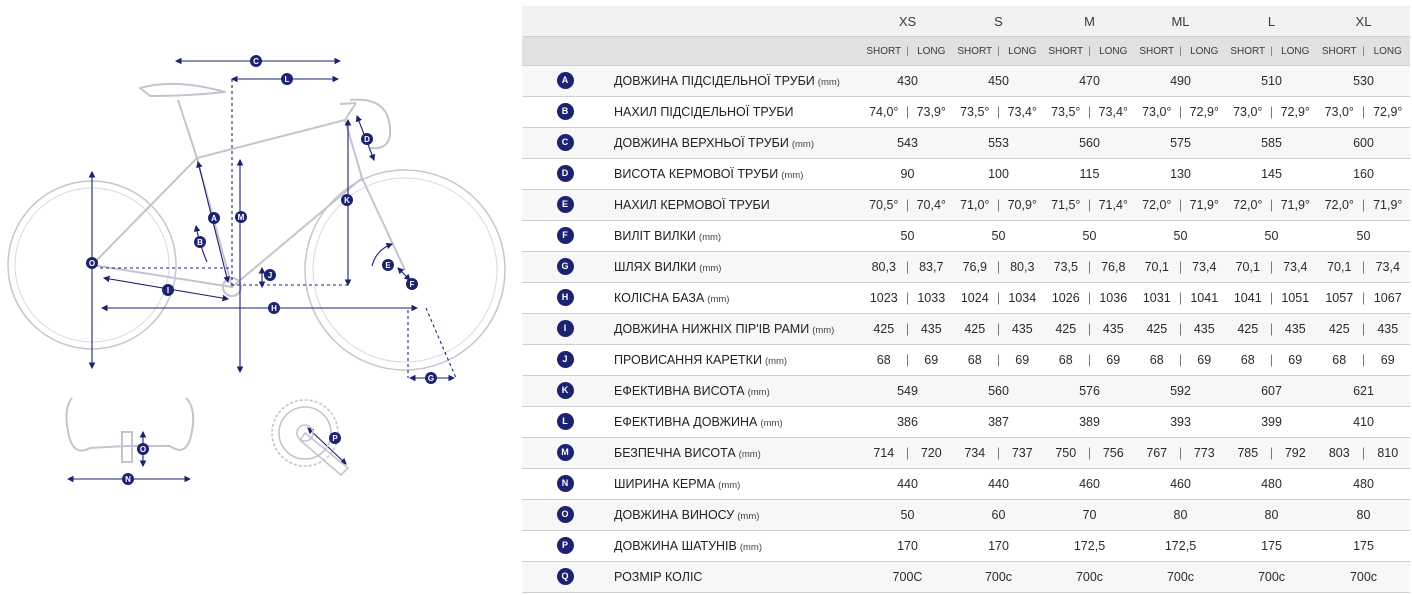 This screenshot has height=595, width=1412. Describe the element at coordinates (565, 484) in the screenshot. I see `measurement-badge: N` at that location.